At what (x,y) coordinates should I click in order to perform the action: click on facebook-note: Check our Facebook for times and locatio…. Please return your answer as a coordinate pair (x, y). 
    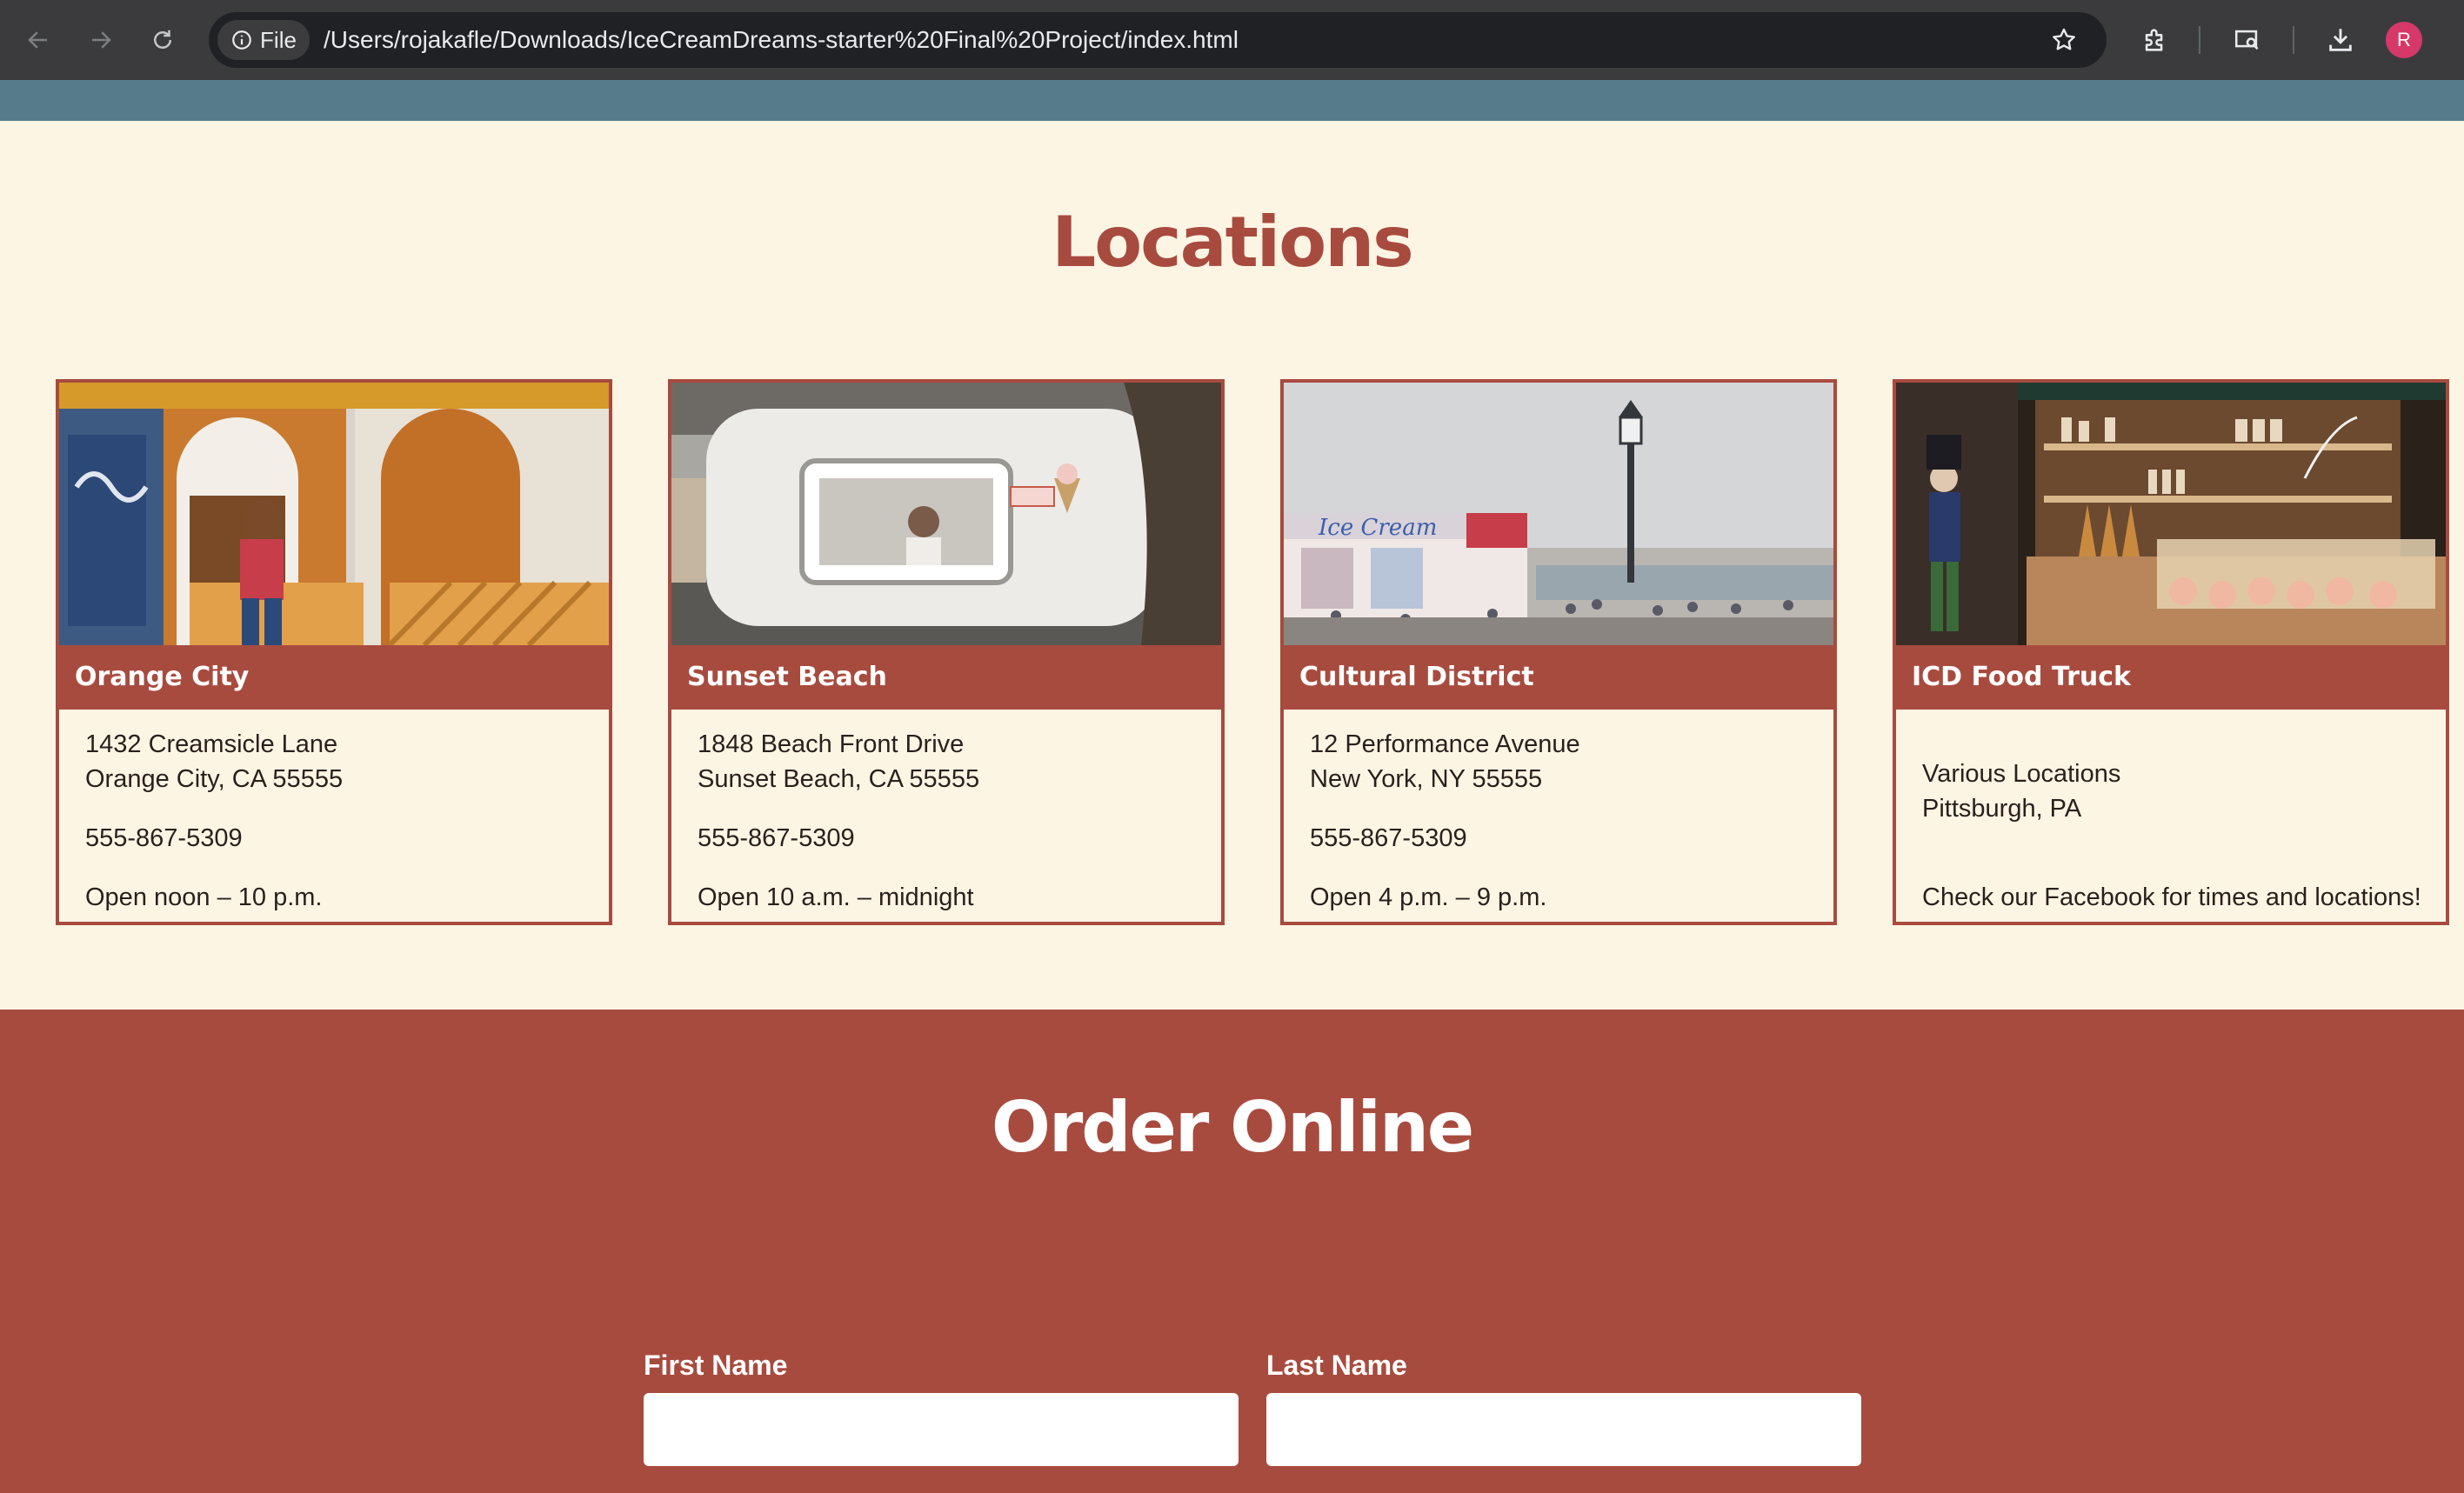
    Looking at the image, I should click on (2171, 897).